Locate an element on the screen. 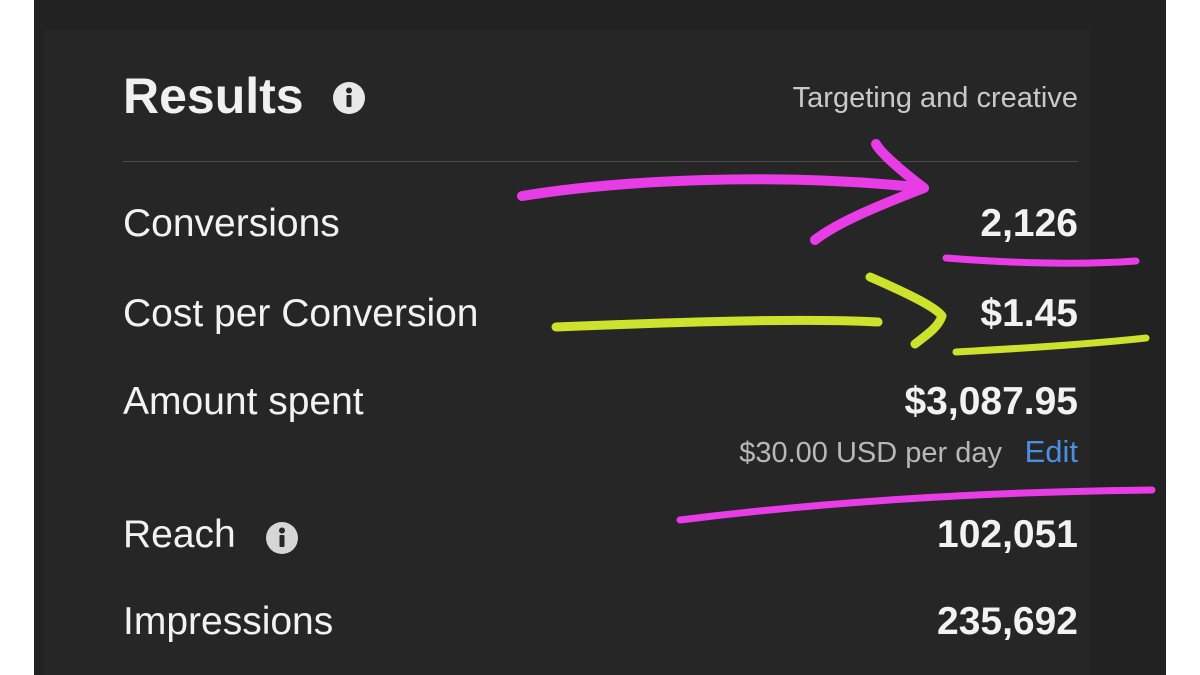 The width and height of the screenshot is (1200, 675). amount-spent-label: Amount spent is located at coordinates (243, 401).